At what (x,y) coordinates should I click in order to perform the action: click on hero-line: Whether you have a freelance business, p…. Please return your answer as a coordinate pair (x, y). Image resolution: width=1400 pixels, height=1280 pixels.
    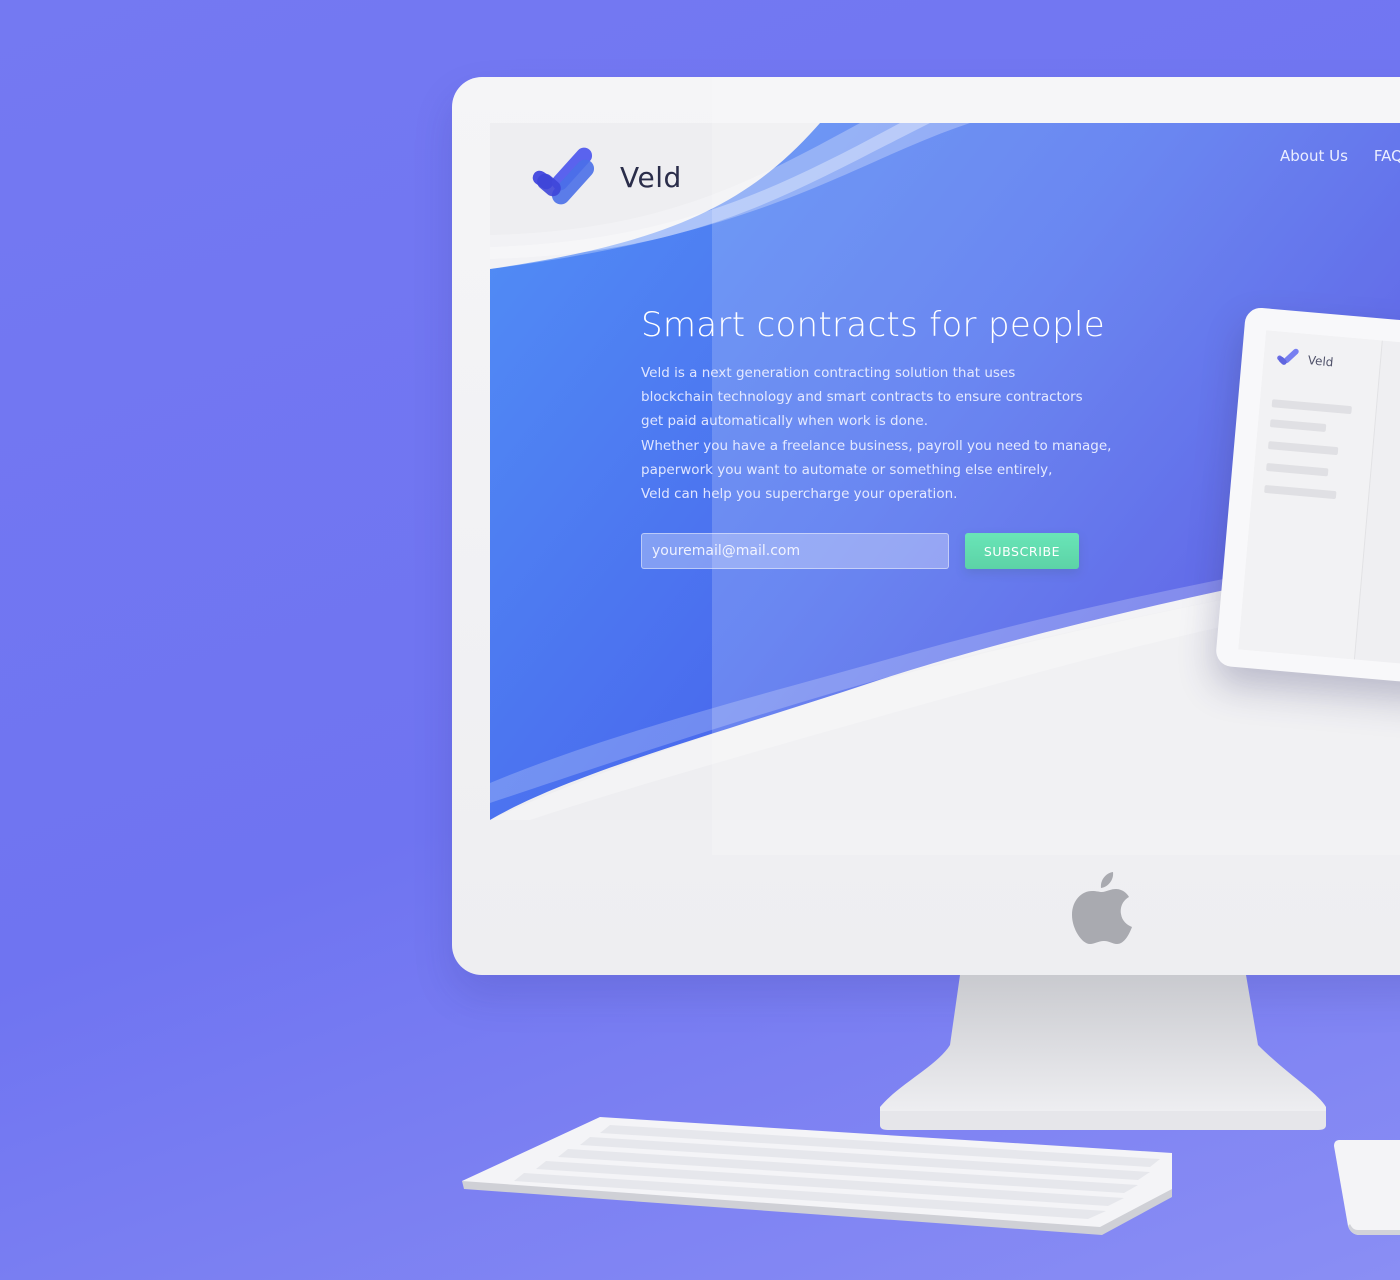
    Looking at the image, I should click on (876, 445).